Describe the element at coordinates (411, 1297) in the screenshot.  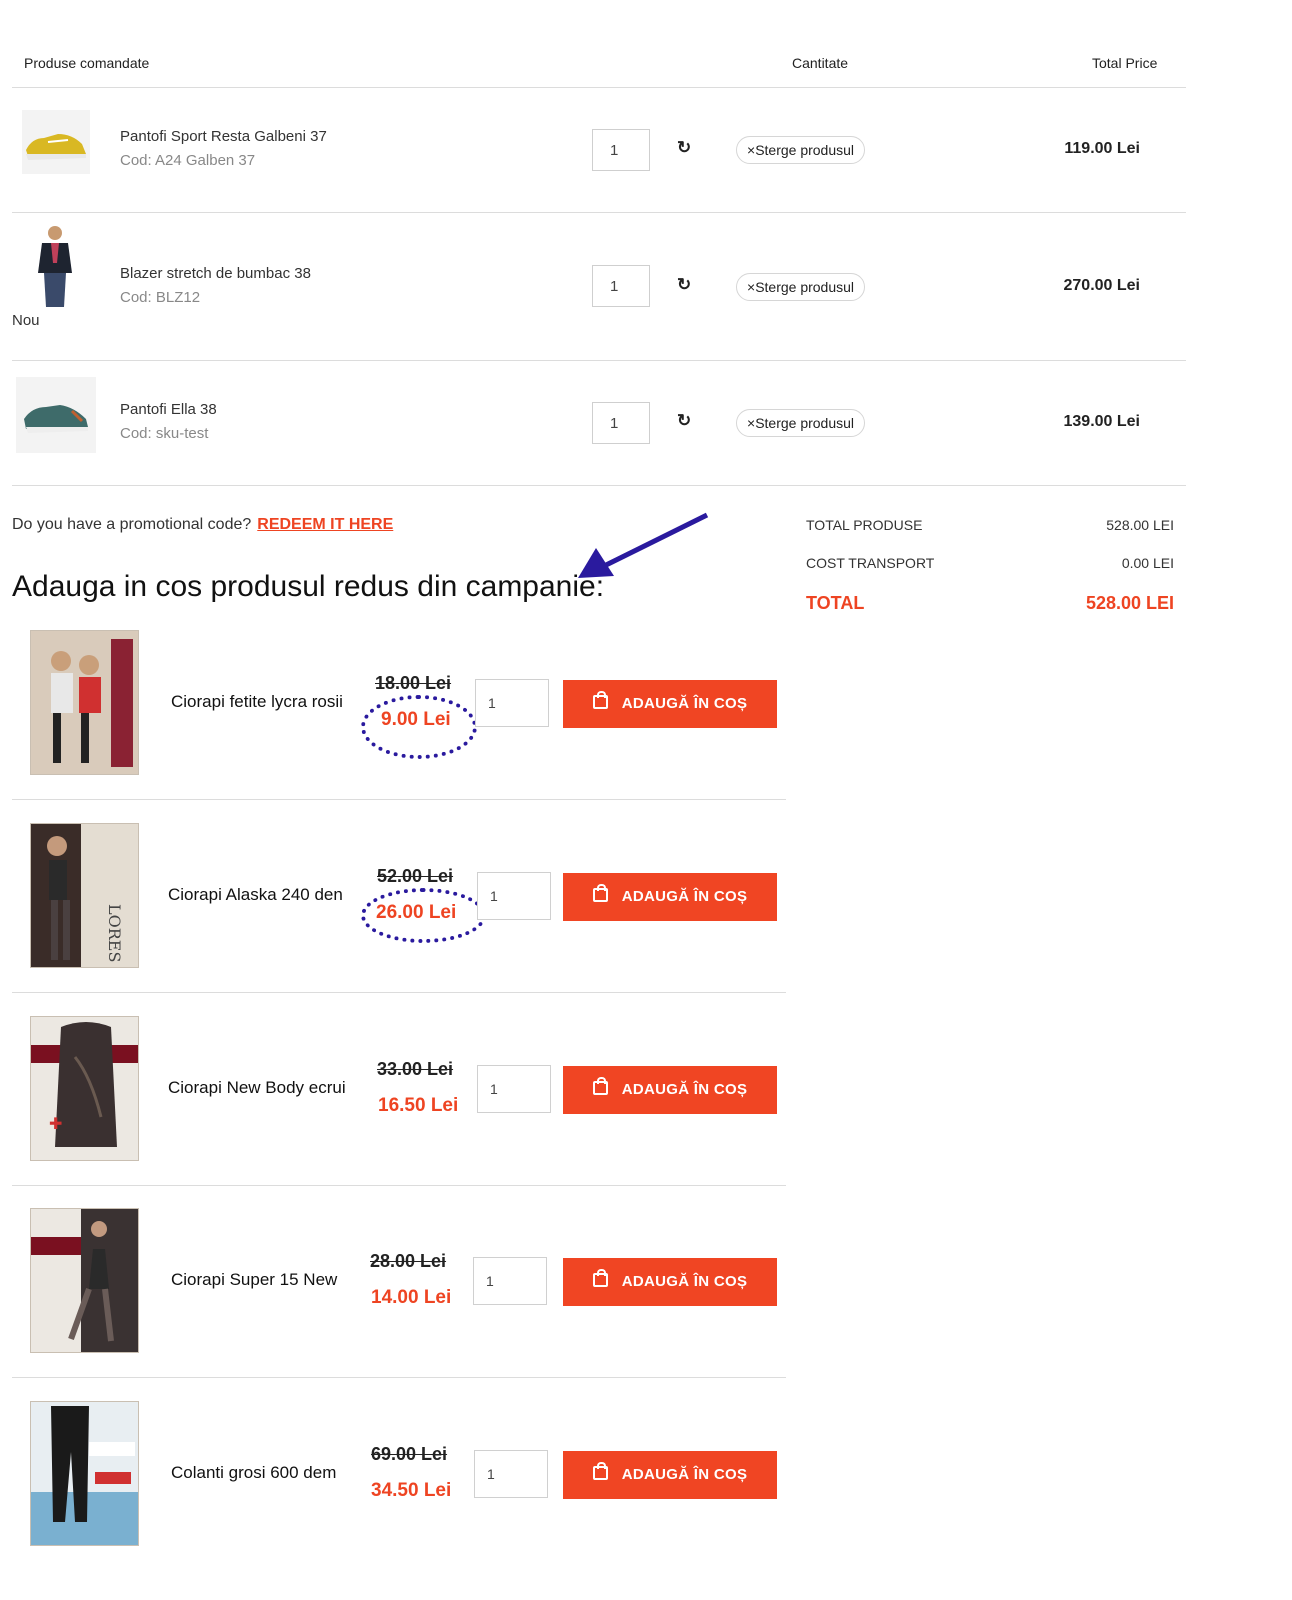
I see `new-price: 14.00 Lei` at that location.